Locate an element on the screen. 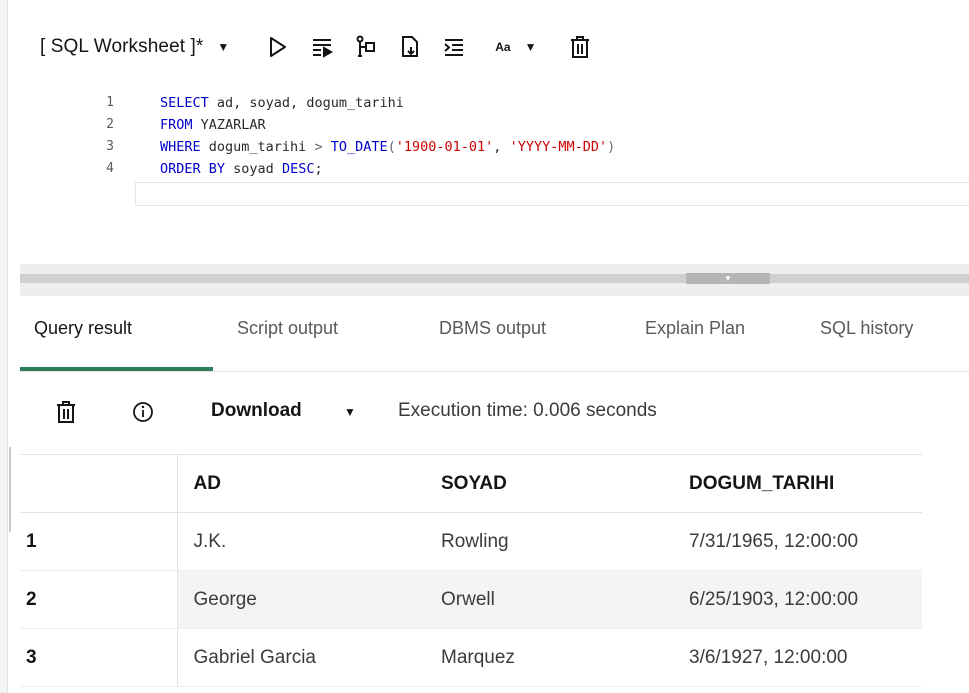 The width and height of the screenshot is (969, 693). save-file-icon is located at coordinates (410, 47).